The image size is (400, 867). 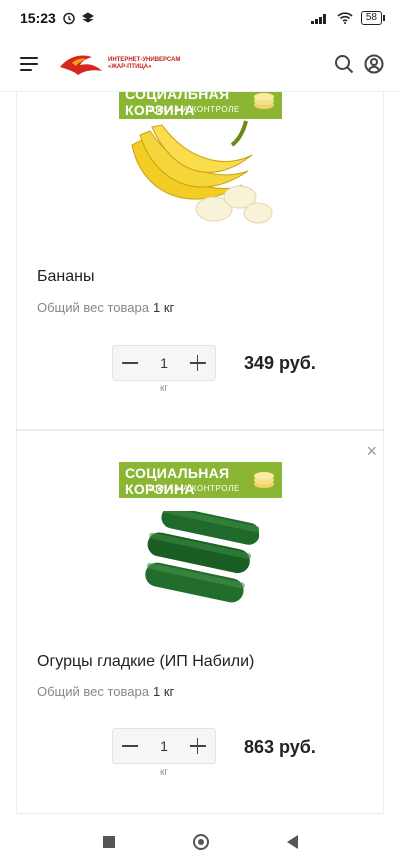 What do you see at coordinates (81, 64) in the screenshot?
I see `firebird-logo-icon` at bounding box center [81, 64].